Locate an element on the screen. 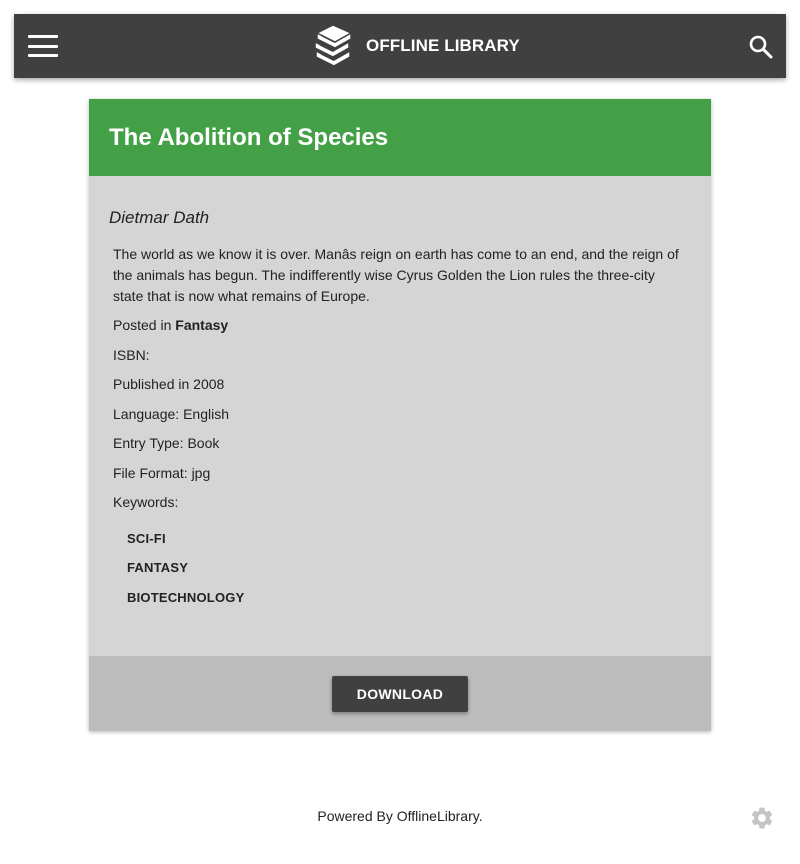  book-card-actions: DOWNLOAD is located at coordinates (400, 693).